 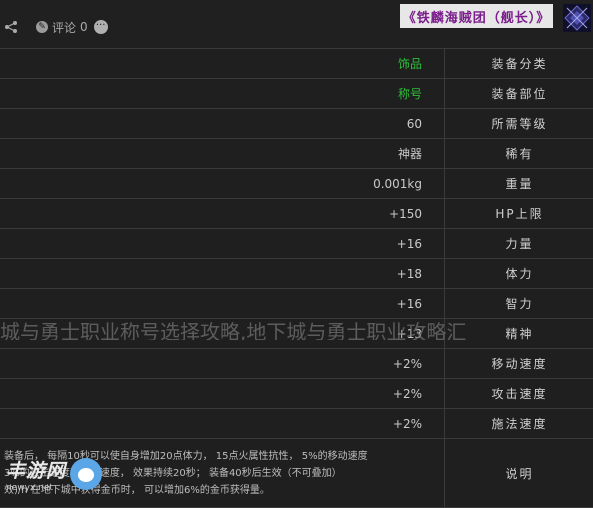 I want to click on row-label: 攻击速度, so click(x=519, y=394).